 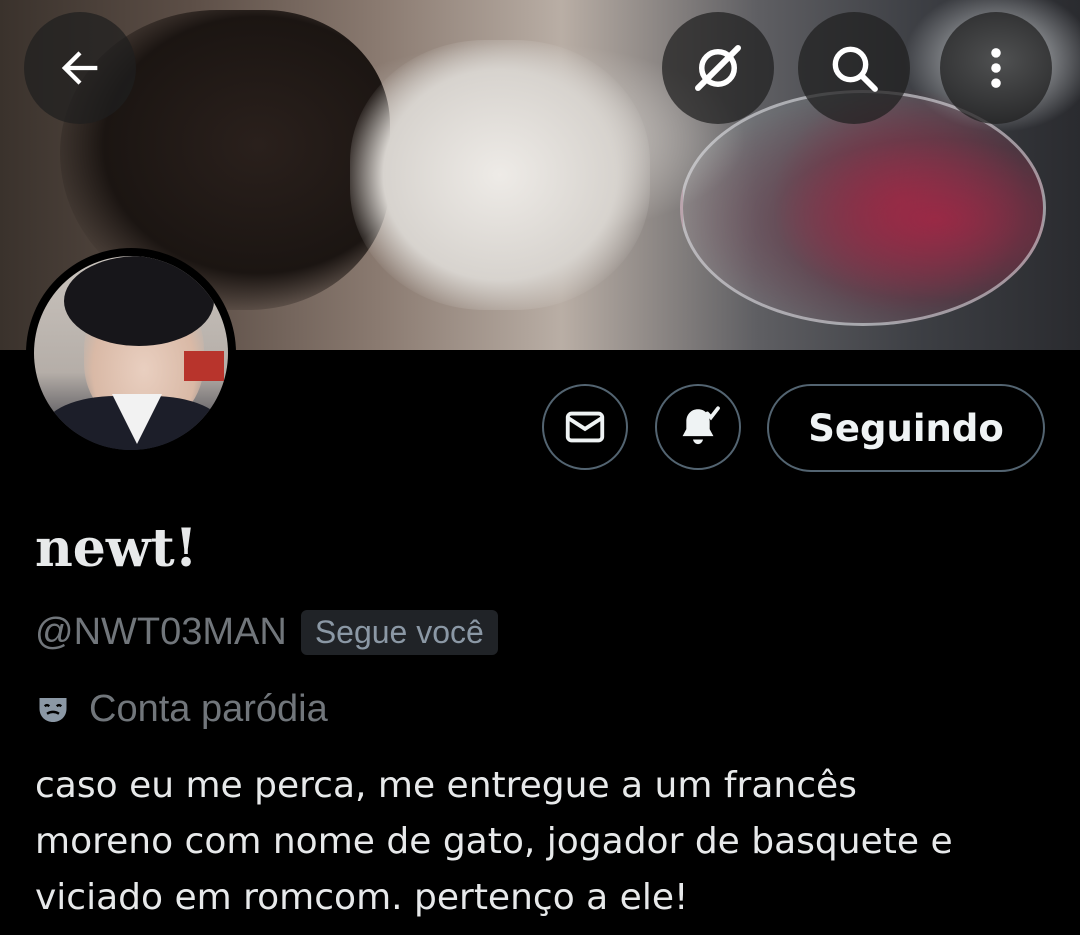 I want to click on arrow-left-icon, so click(x=79, y=68).